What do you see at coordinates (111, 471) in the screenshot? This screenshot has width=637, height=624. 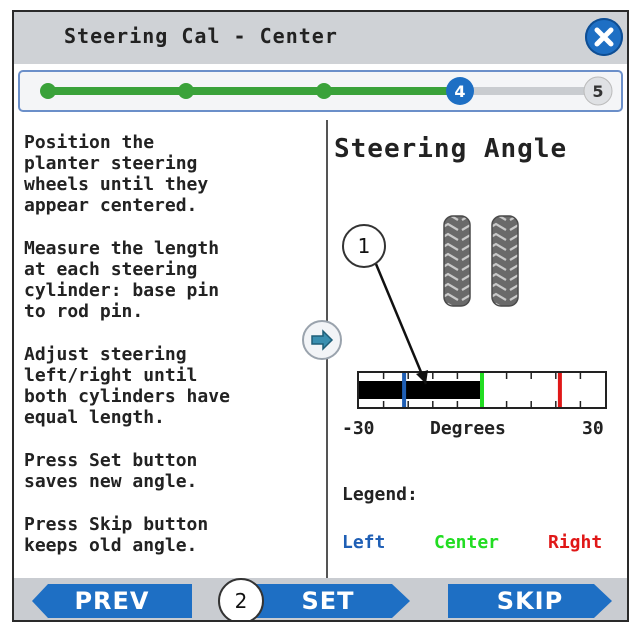 I see `instruction-set: Press Set button saves new angle.` at bounding box center [111, 471].